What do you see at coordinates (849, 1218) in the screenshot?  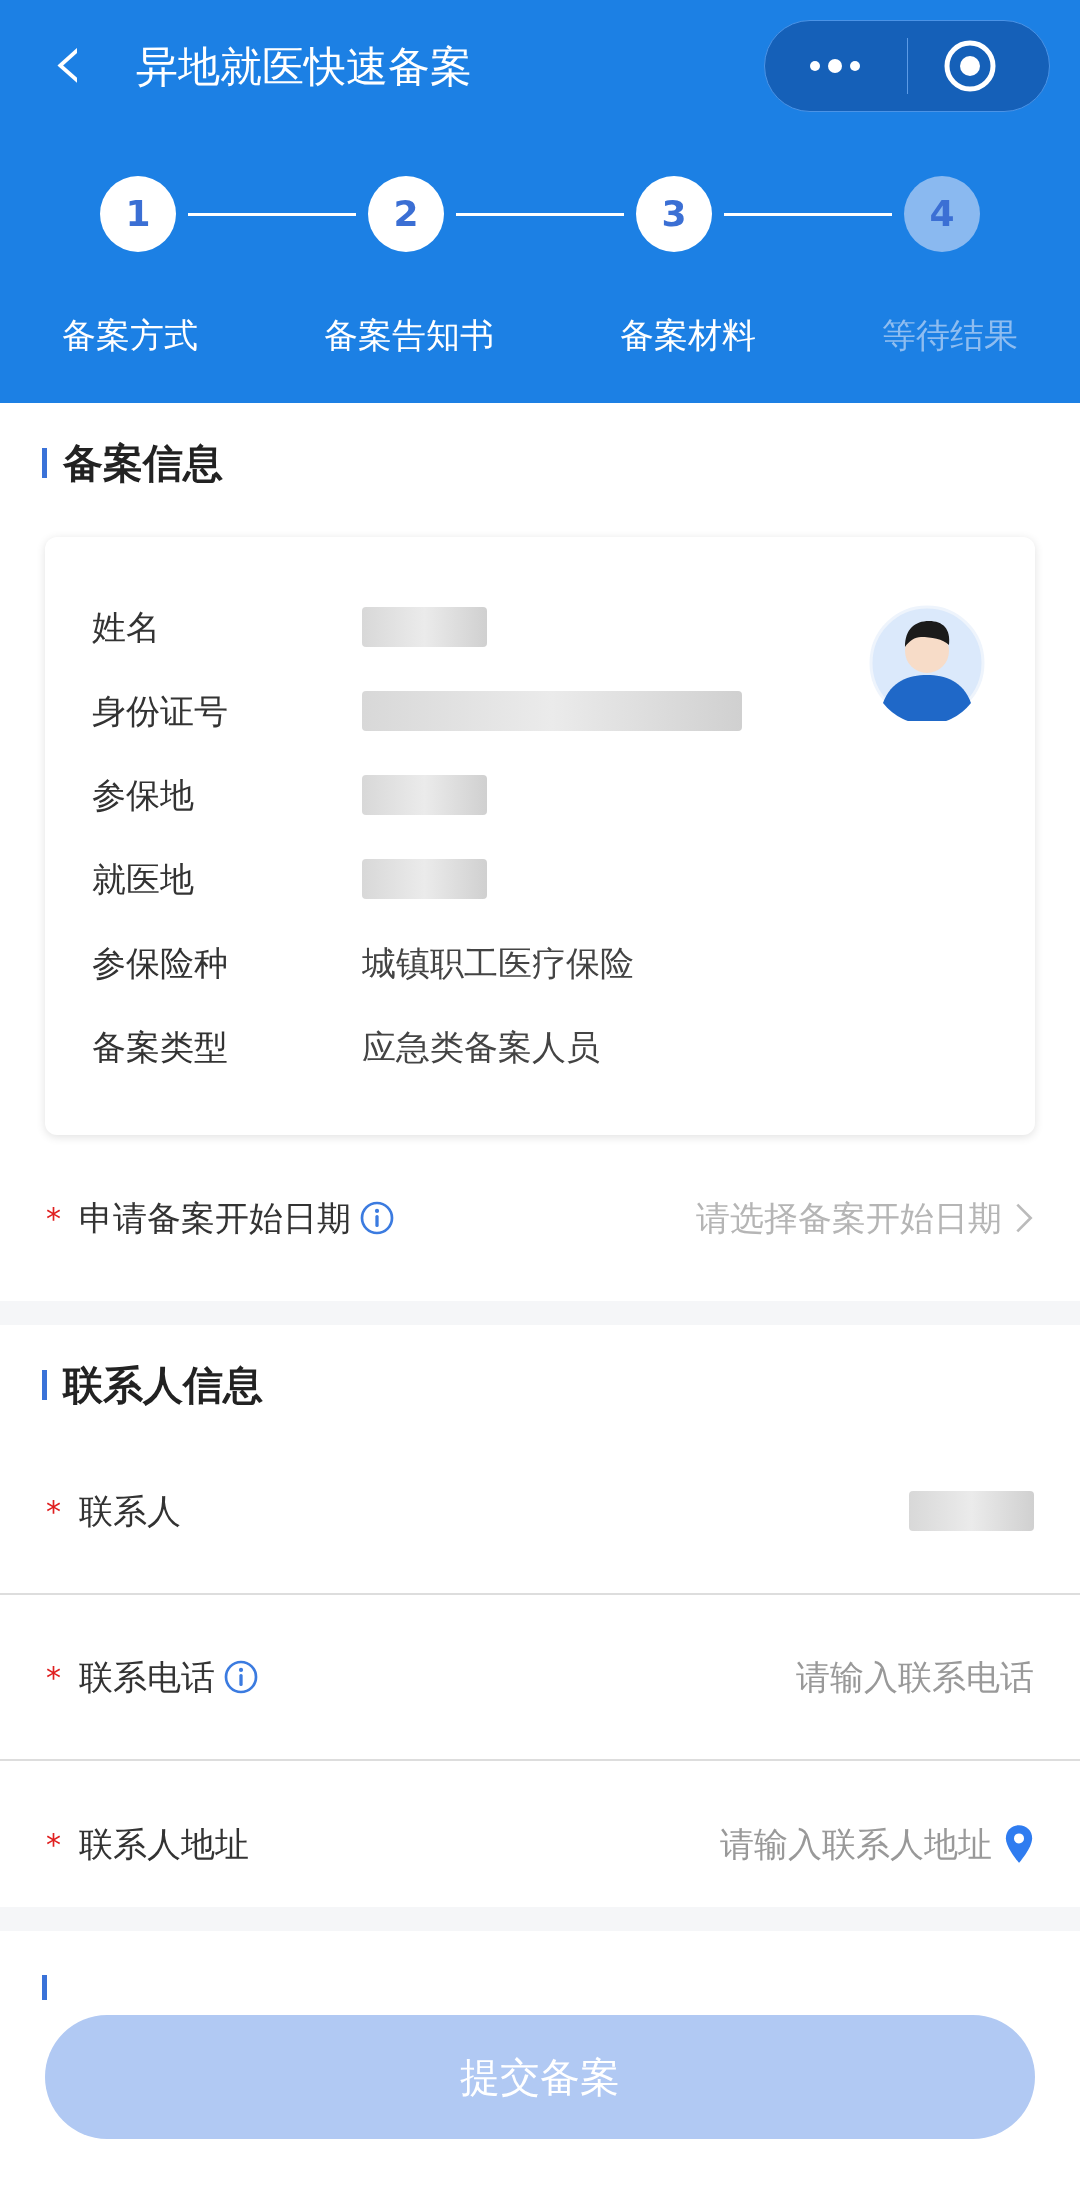 I see `date-picker-placeholder: 请选择备案开始日期` at bounding box center [849, 1218].